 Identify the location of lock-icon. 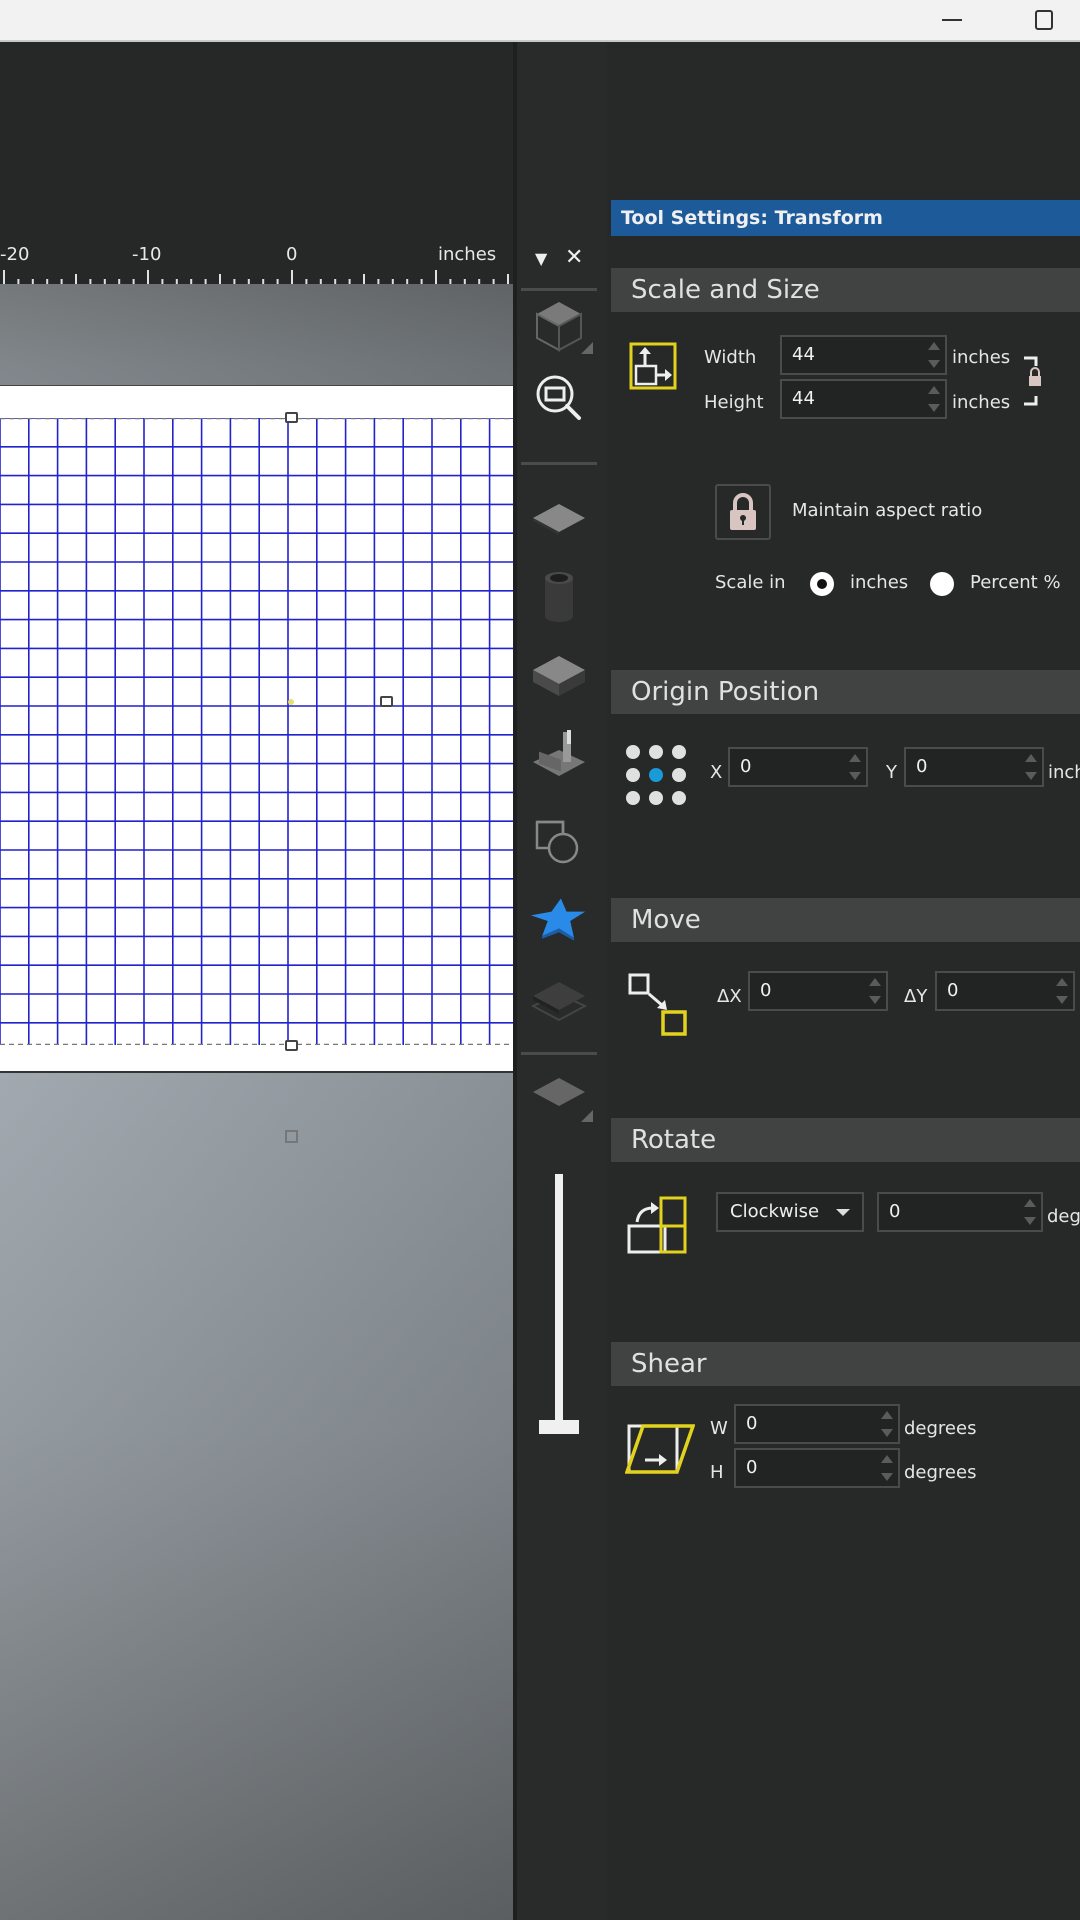
(743, 511).